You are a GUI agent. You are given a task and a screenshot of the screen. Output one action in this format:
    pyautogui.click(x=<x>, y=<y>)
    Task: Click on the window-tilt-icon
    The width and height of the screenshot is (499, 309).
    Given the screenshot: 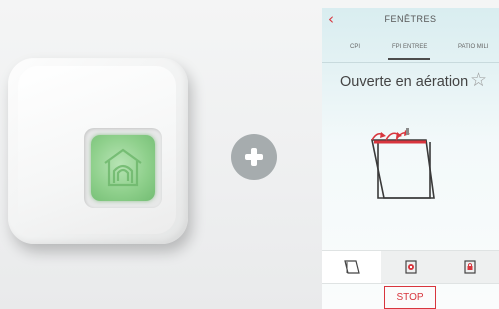 What is the action you would take?
    pyautogui.click(x=352, y=267)
    